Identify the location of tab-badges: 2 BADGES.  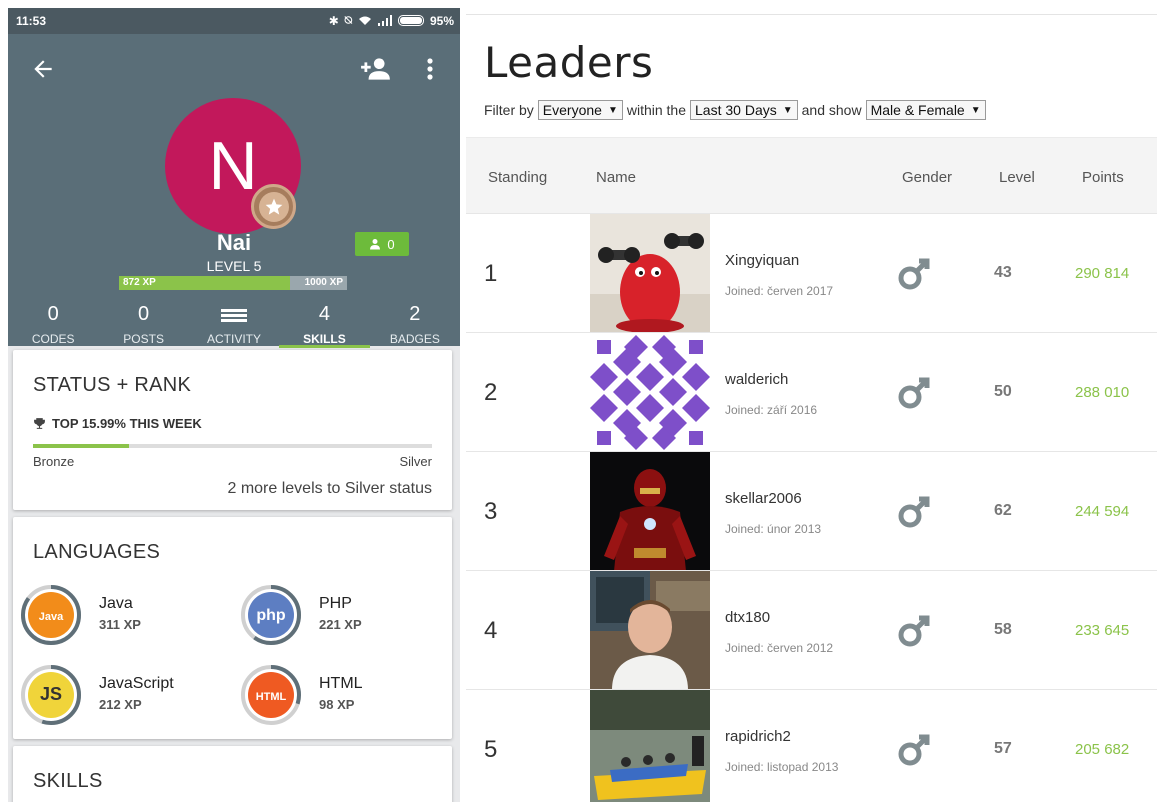
(415, 324).